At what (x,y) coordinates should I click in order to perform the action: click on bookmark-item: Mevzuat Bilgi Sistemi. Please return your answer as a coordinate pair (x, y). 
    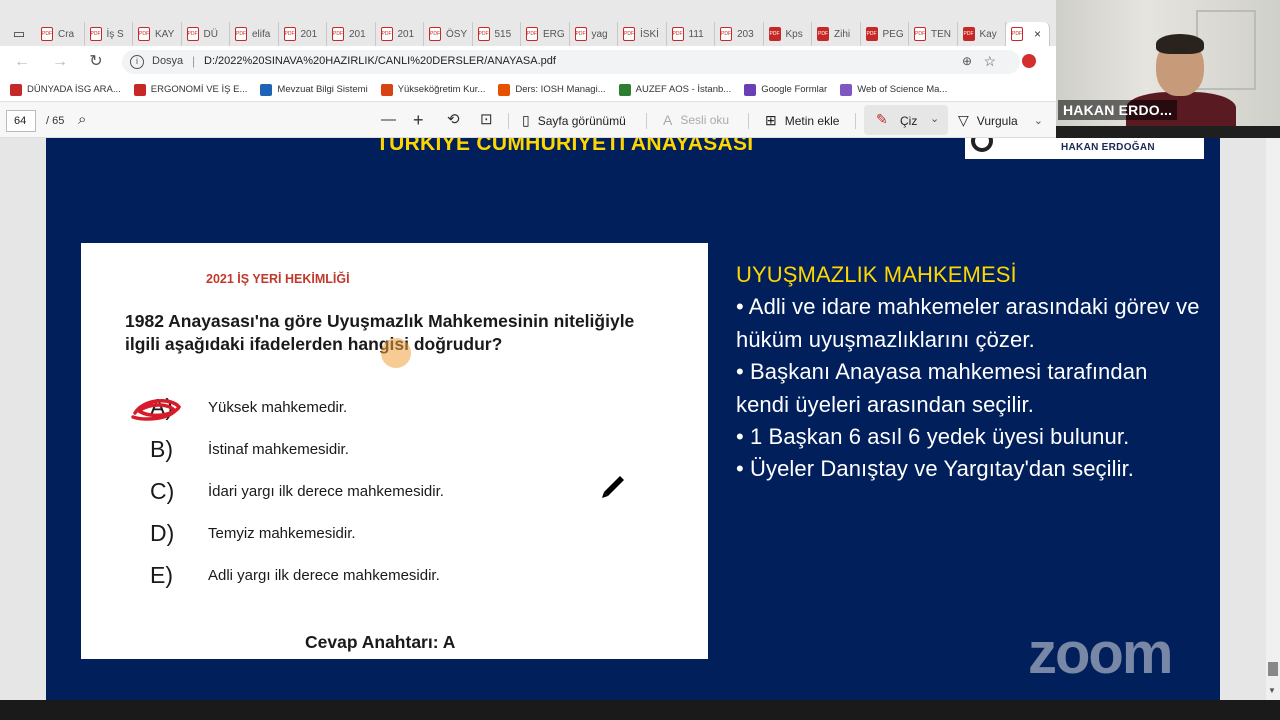
    Looking at the image, I should click on (314, 89).